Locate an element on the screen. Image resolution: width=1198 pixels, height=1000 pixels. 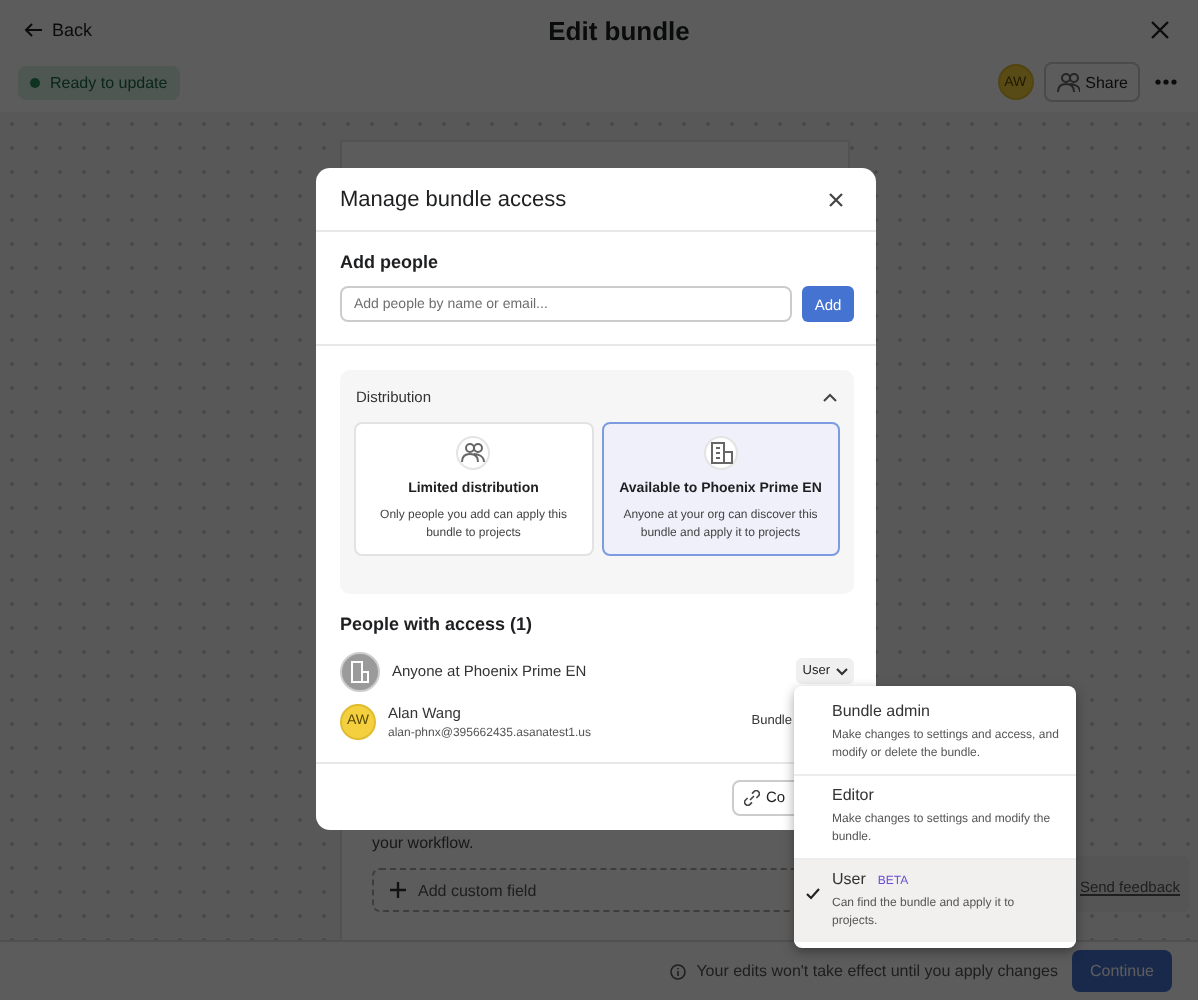
more-button is located at coordinates (1166, 82).